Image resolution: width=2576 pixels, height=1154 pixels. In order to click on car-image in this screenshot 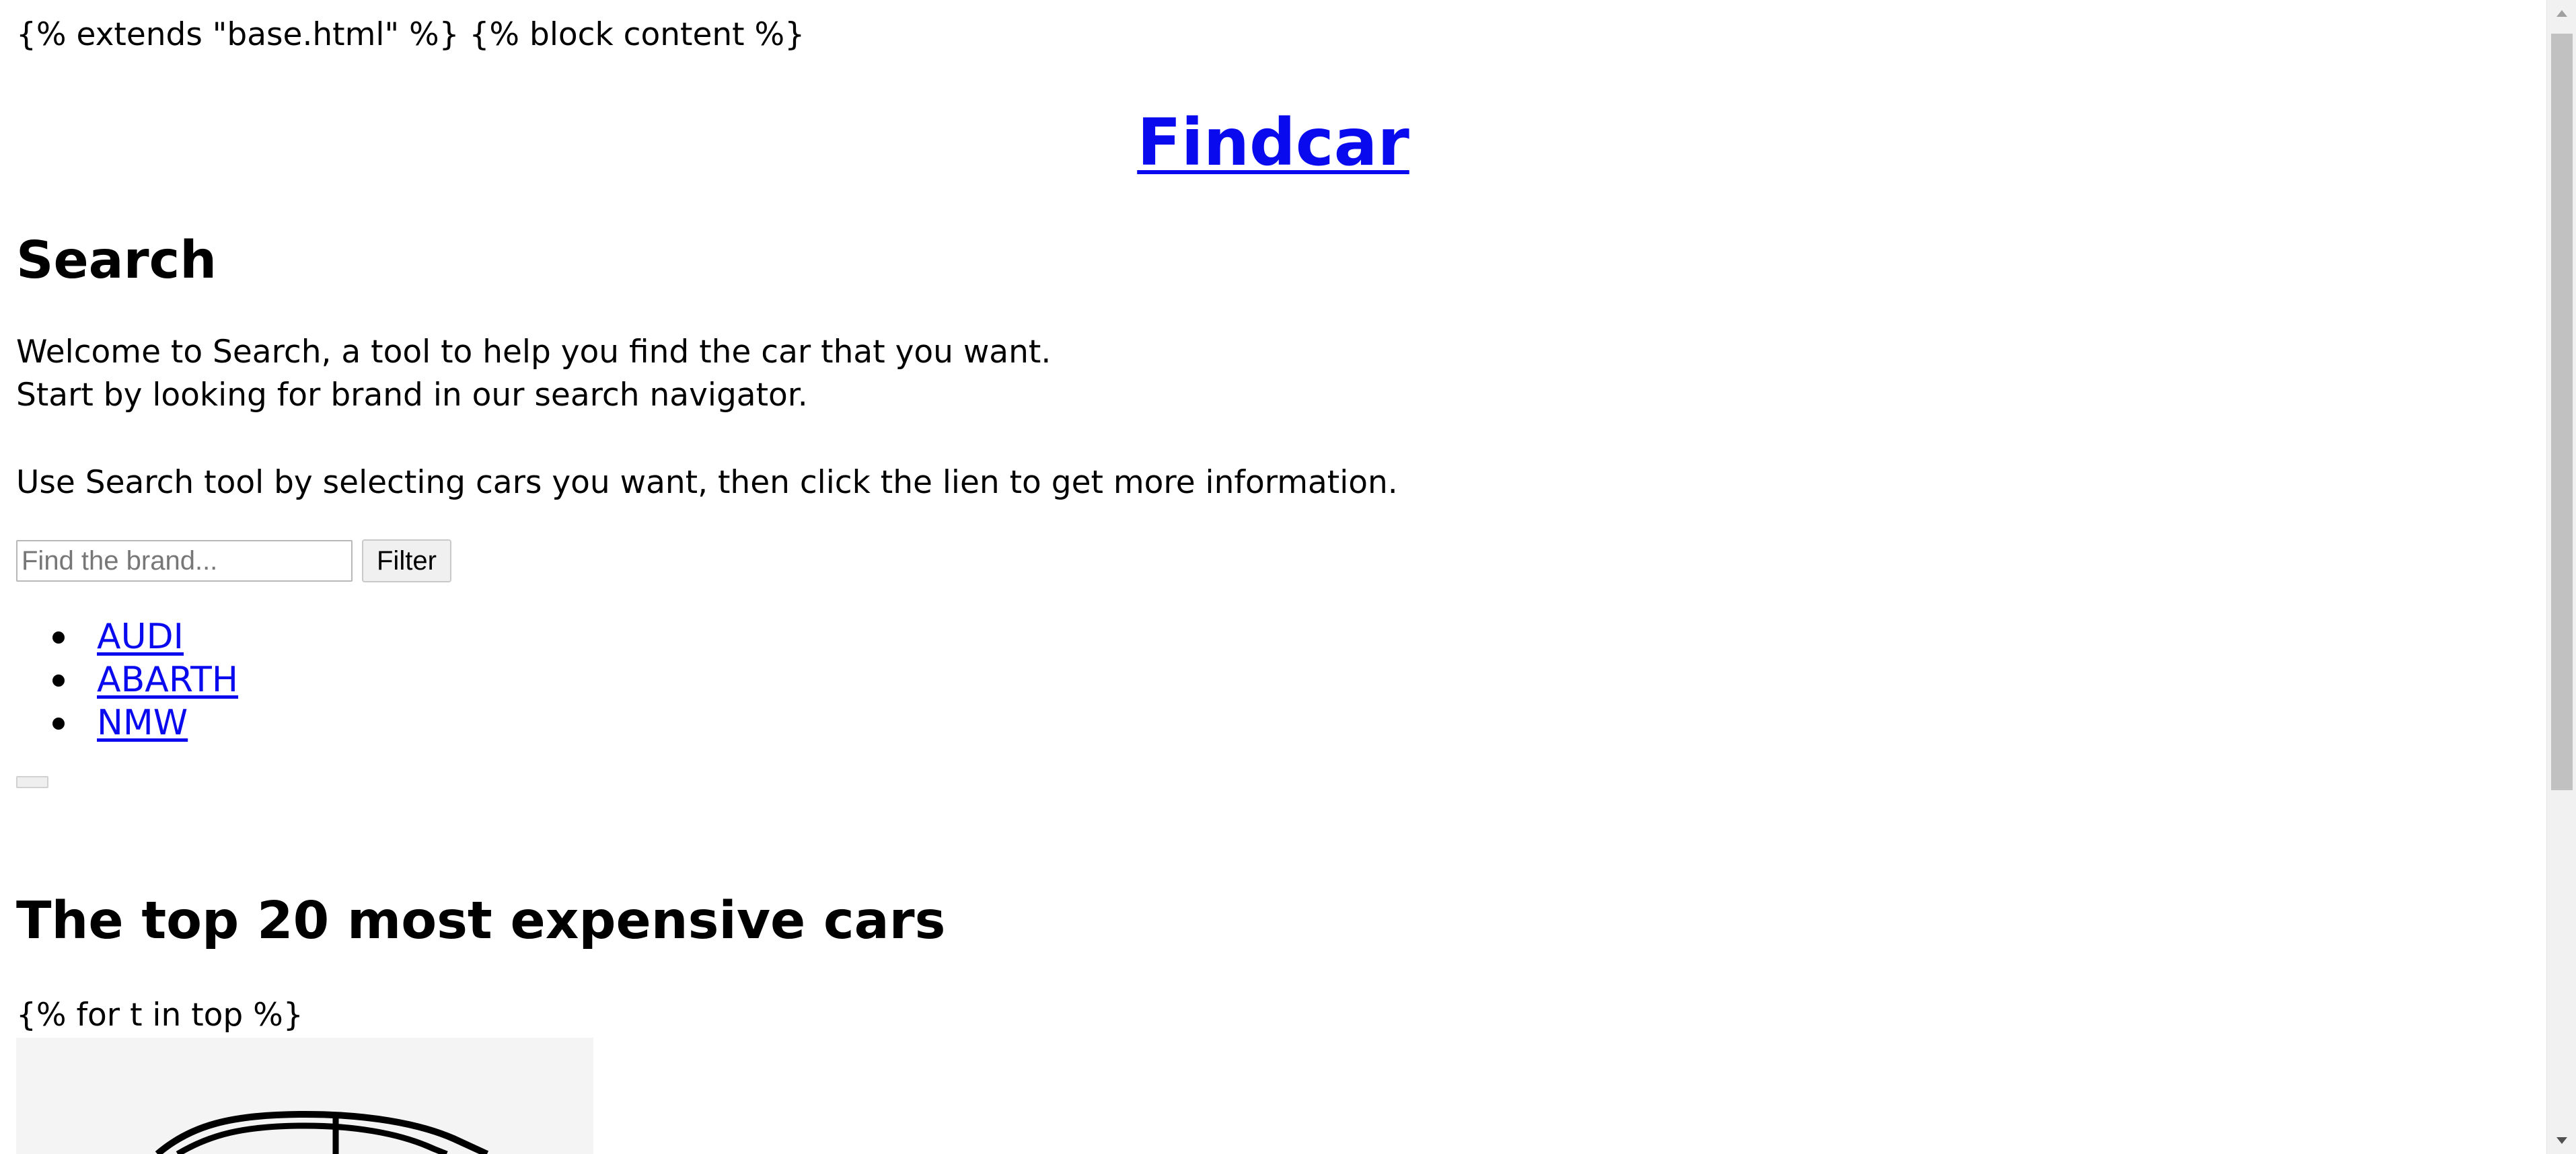, I will do `click(304, 1096)`.